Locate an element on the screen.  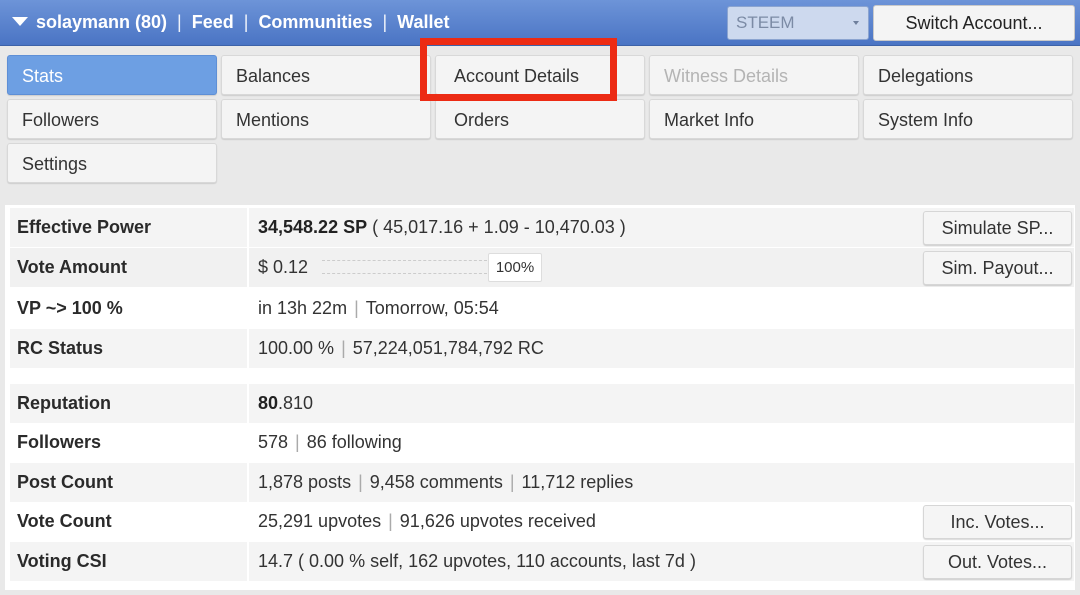
tab-witness-details: Witness Details is located at coordinates (754, 75).